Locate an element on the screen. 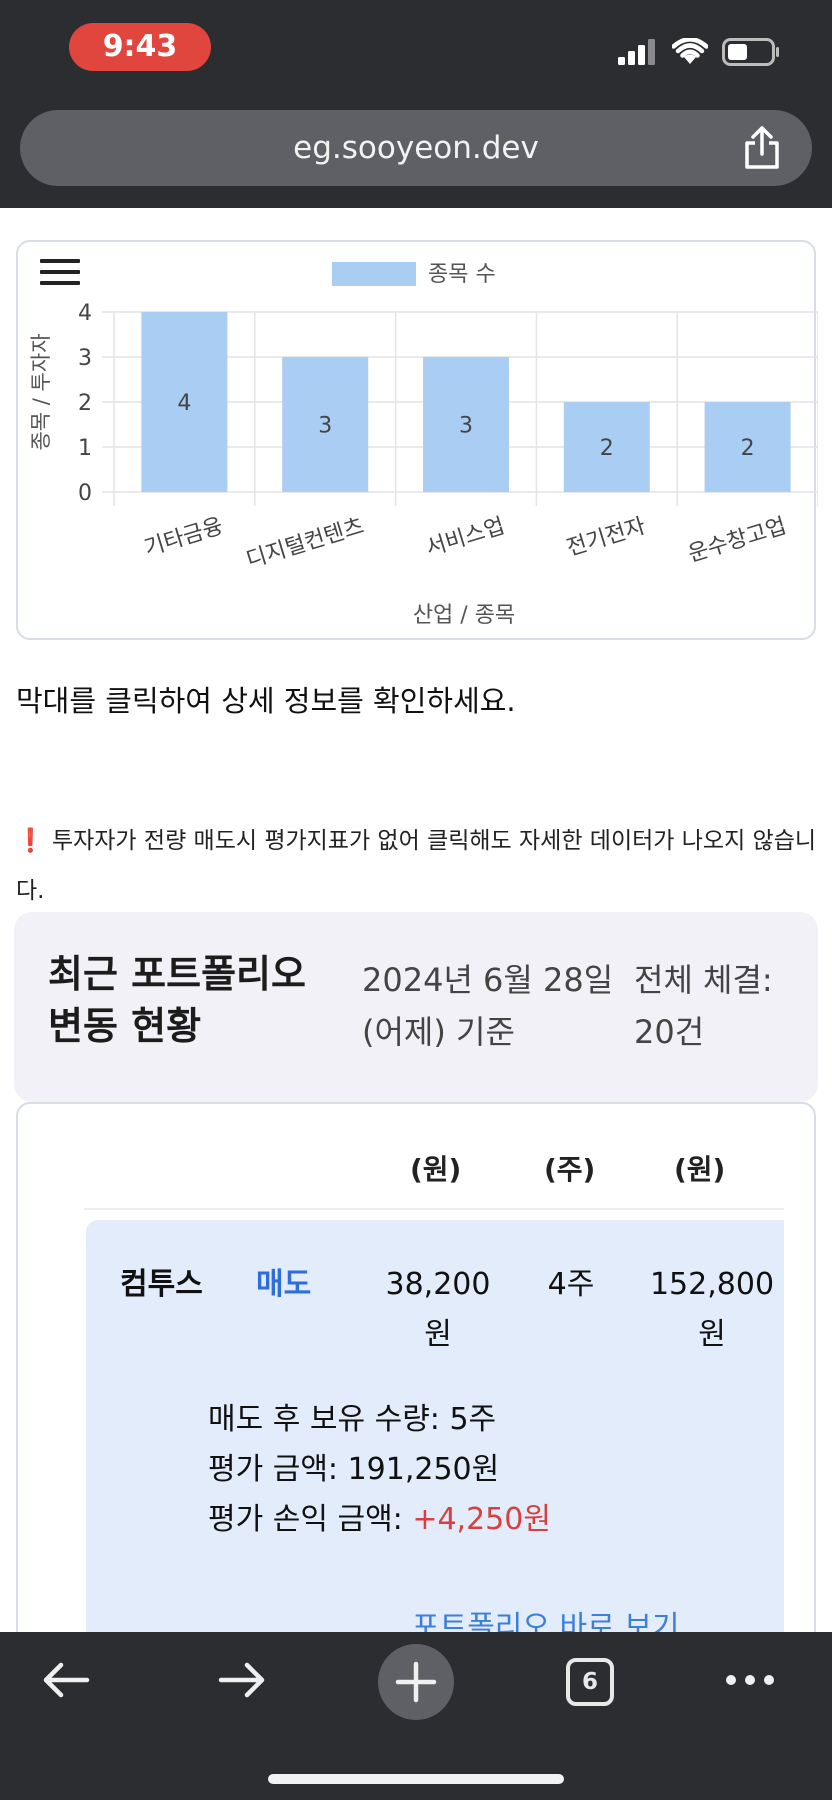 The image size is (832, 1800). remaining-qty: 매도 후 보유 수량: 5주 is located at coordinates (352, 1419).